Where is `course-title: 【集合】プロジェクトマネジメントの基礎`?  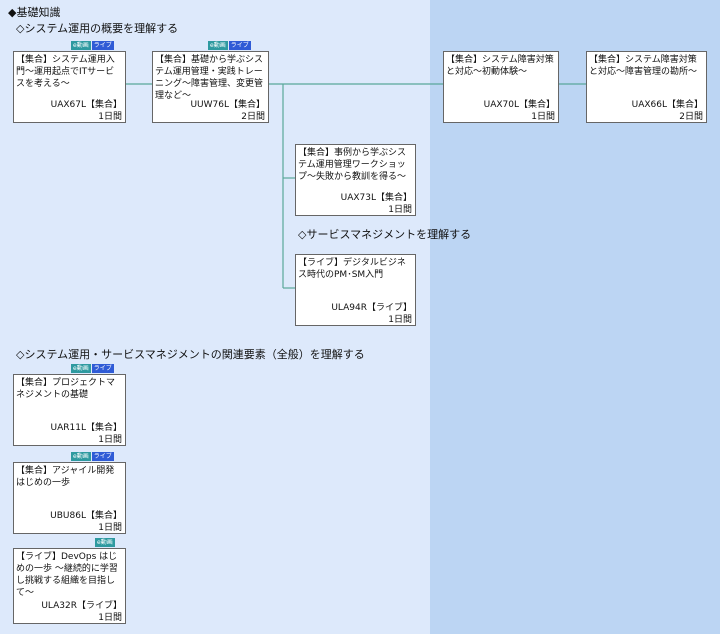 course-title: 【集合】プロジェクトマネジメントの基礎 is located at coordinates (66, 389).